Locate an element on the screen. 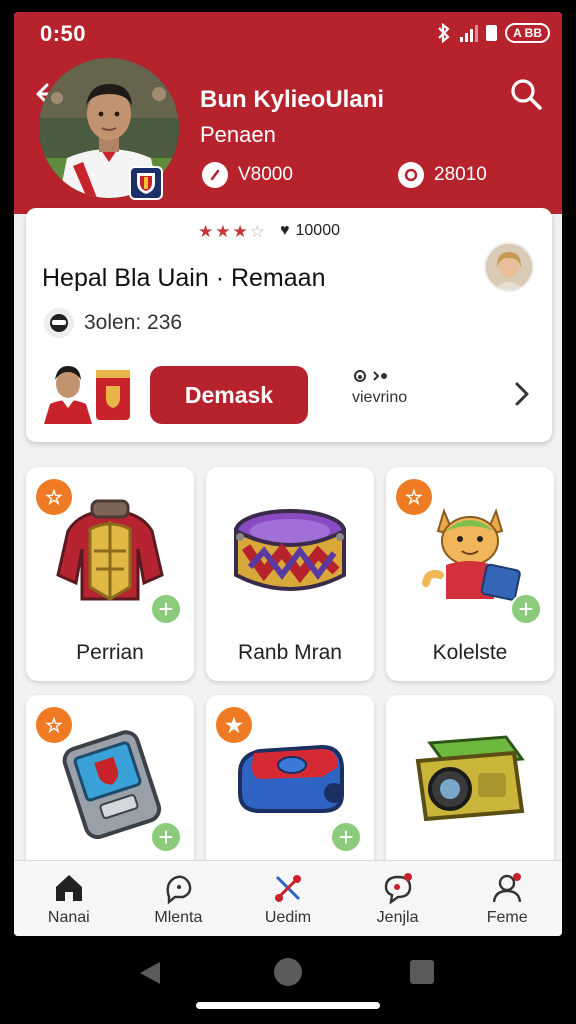 This screenshot has width=576, height=1024. profile-subtitle: Penaen is located at coordinates (238, 134).